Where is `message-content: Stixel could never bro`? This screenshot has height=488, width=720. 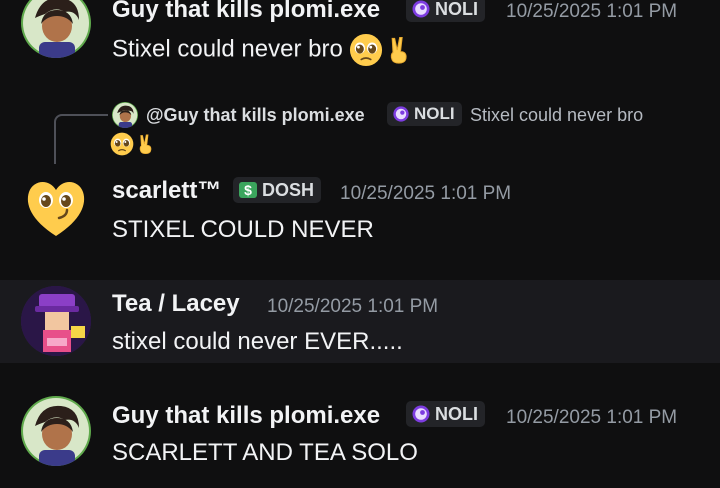
message-content: Stixel could never bro is located at coordinates (262, 50).